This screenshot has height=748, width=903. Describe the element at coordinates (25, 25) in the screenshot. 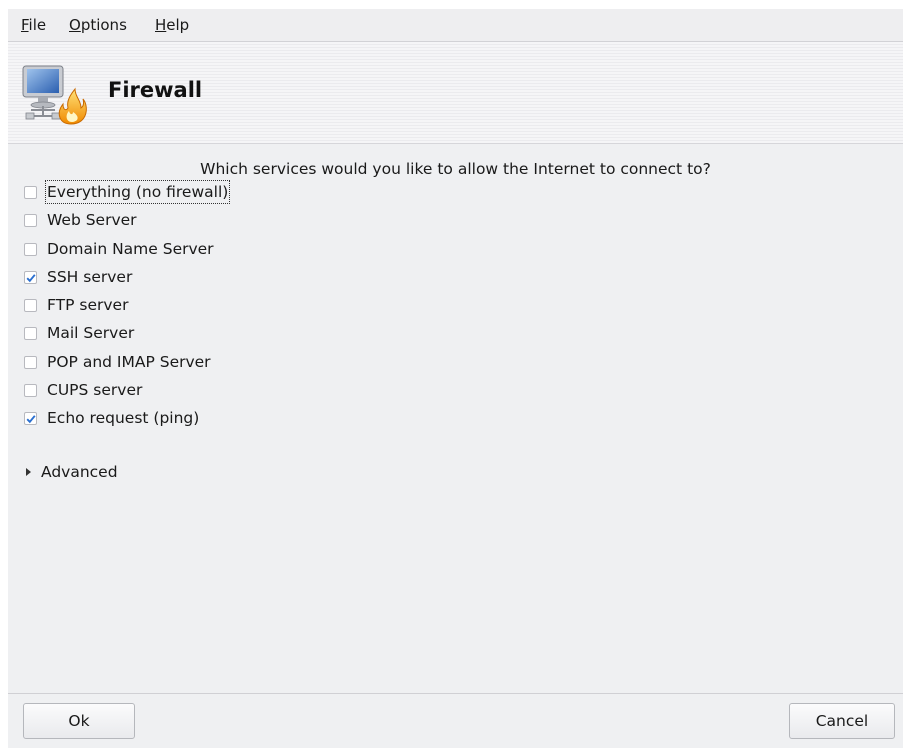

I see `menu-file-mnemonic: F` at that location.